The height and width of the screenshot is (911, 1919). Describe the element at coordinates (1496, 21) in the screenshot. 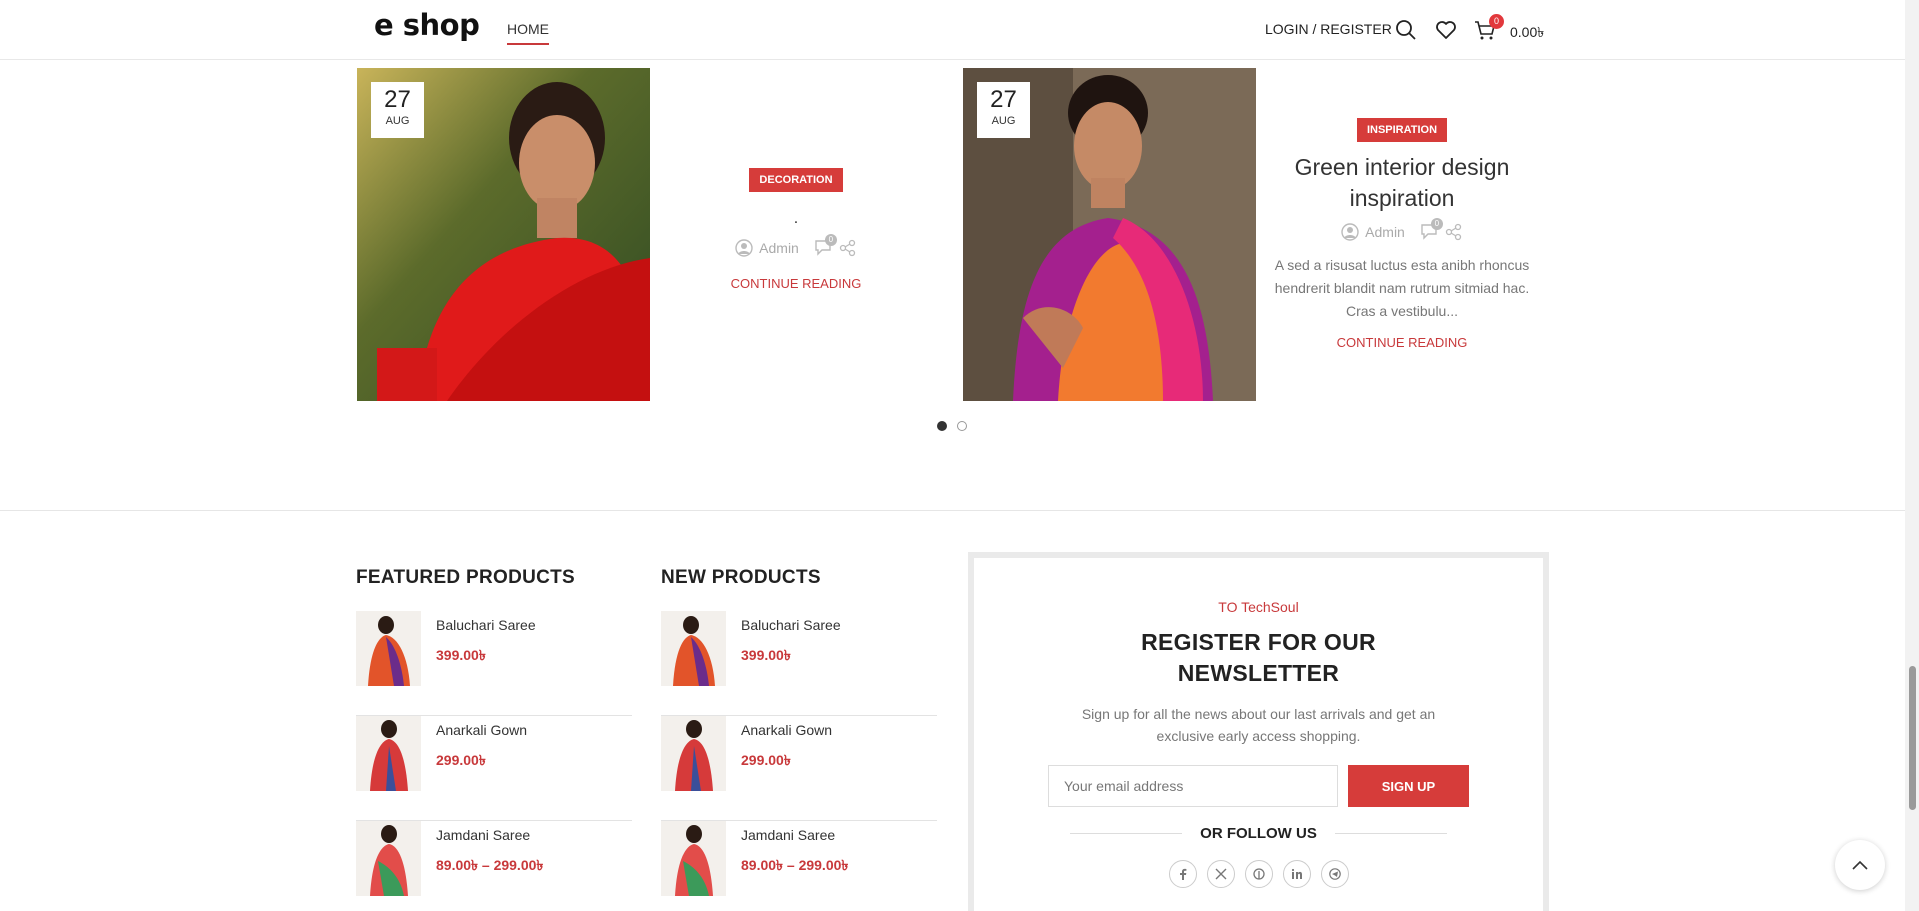

I see `cart-count-badge: 0` at that location.